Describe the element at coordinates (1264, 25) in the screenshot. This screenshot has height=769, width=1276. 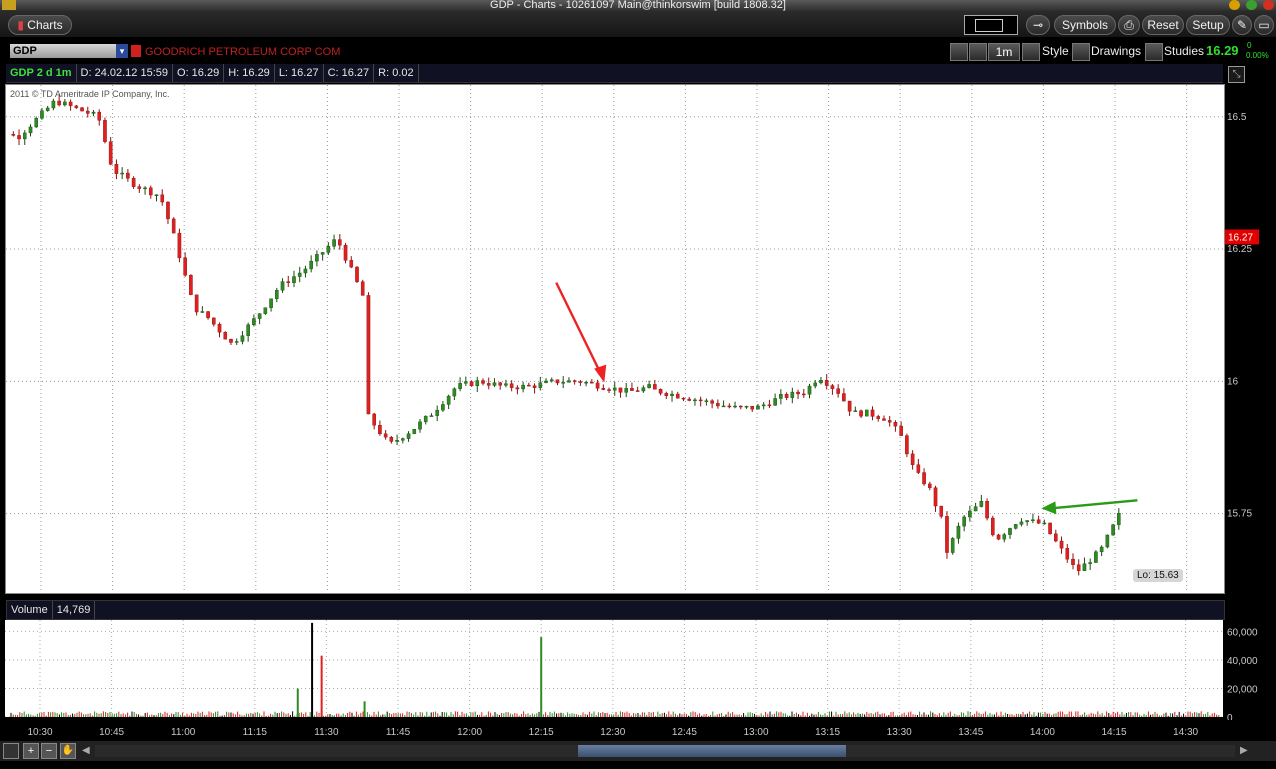
I see `detach-icon: ▭` at that location.